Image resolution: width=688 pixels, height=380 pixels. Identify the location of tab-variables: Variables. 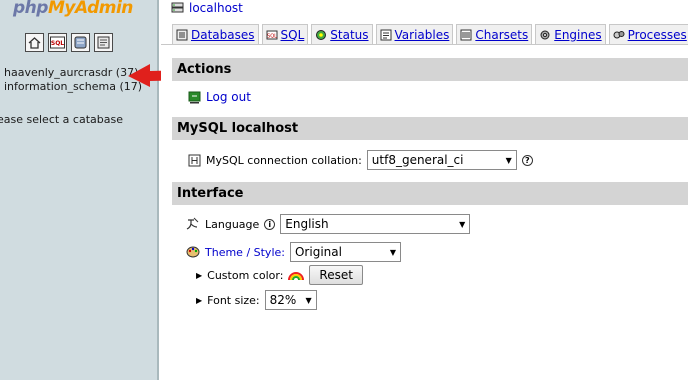
(414, 34).